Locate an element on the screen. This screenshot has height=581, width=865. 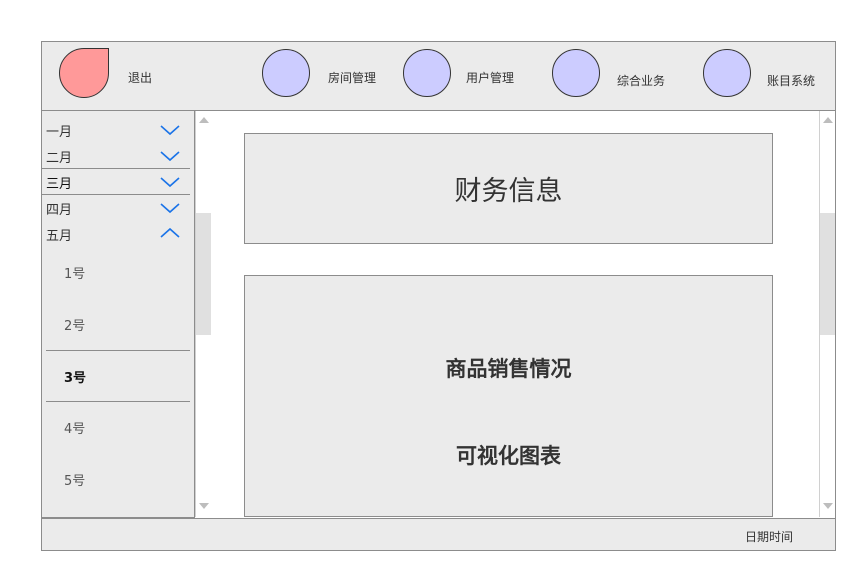
datetime-label: 日期时间 is located at coordinates (768, 537).